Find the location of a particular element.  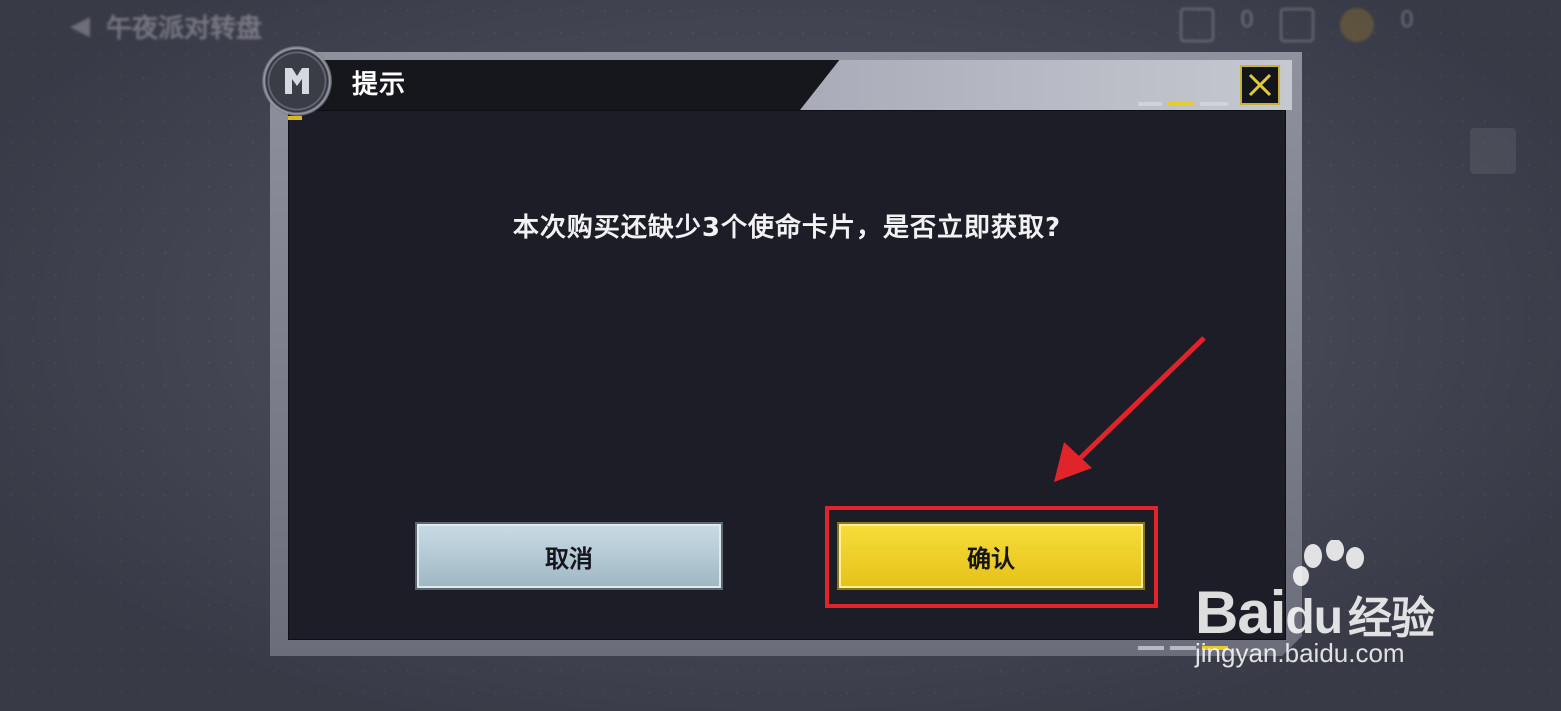

close-button is located at coordinates (1260, 85).